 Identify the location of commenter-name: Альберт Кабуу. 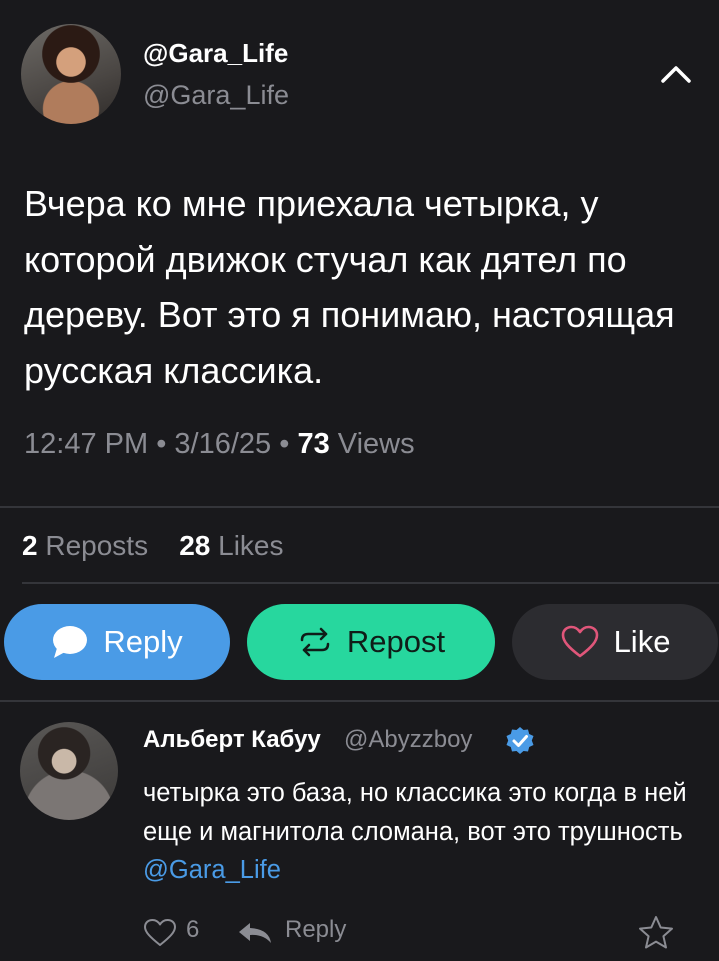
(232, 740).